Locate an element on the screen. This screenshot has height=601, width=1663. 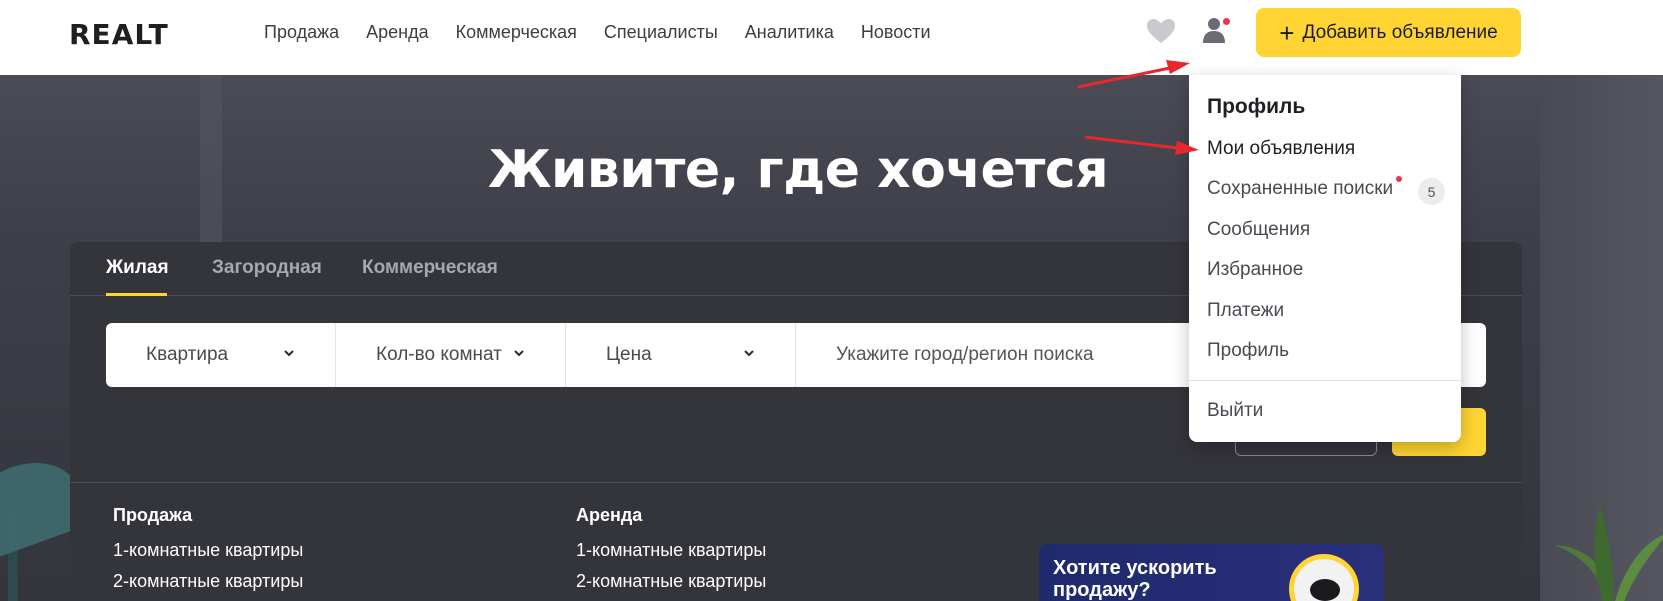
tab-residential: Жилая is located at coordinates (137, 268).